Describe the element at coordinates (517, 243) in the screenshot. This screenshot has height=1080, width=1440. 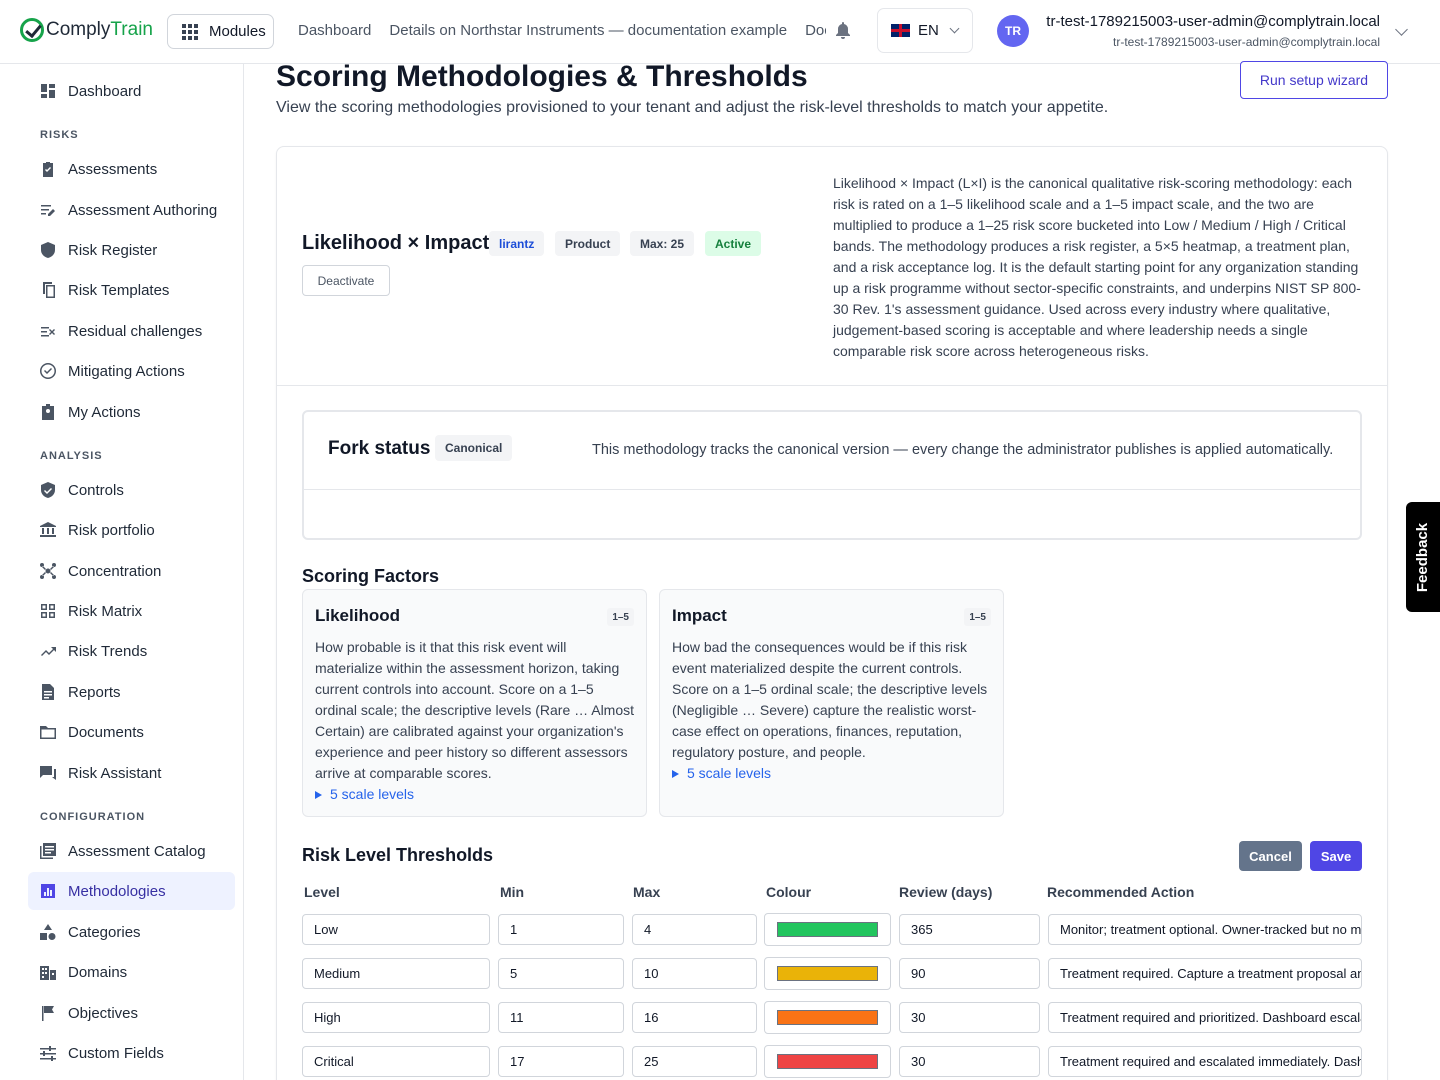
I see `owner-badge: lirantz` at that location.